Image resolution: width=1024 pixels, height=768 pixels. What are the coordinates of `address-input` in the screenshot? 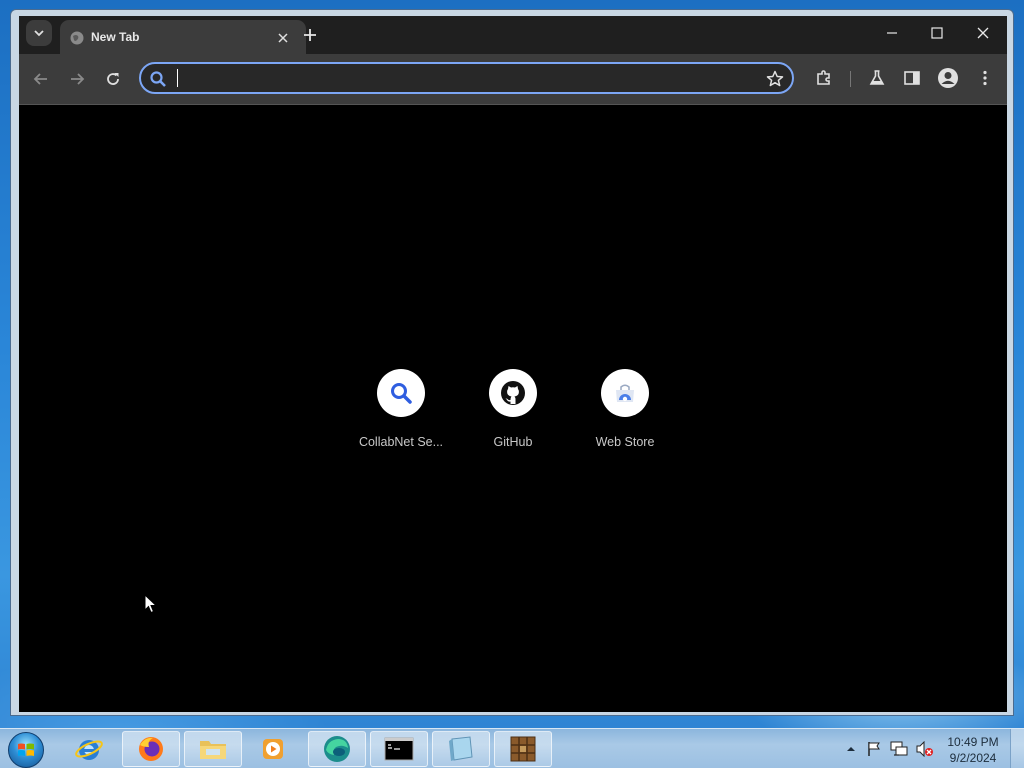 It's located at (462, 79).